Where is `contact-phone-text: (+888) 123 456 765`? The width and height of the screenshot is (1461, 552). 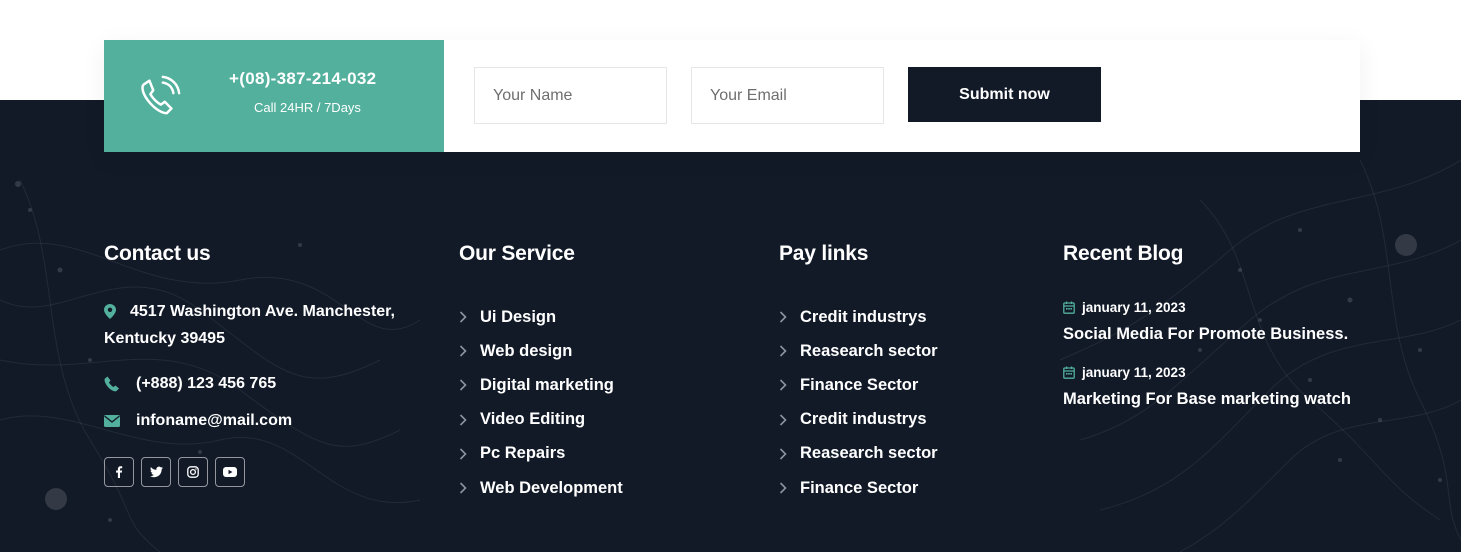
contact-phone-text: (+888) 123 456 765 is located at coordinates (206, 383).